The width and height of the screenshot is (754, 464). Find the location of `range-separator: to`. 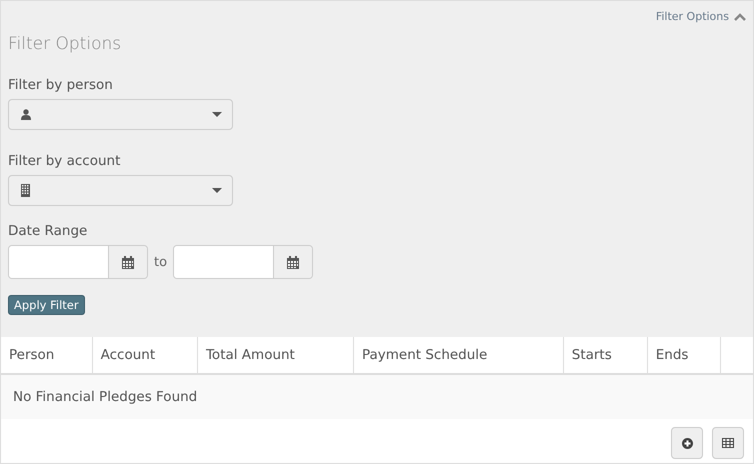

range-separator: to is located at coordinates (161, 262).